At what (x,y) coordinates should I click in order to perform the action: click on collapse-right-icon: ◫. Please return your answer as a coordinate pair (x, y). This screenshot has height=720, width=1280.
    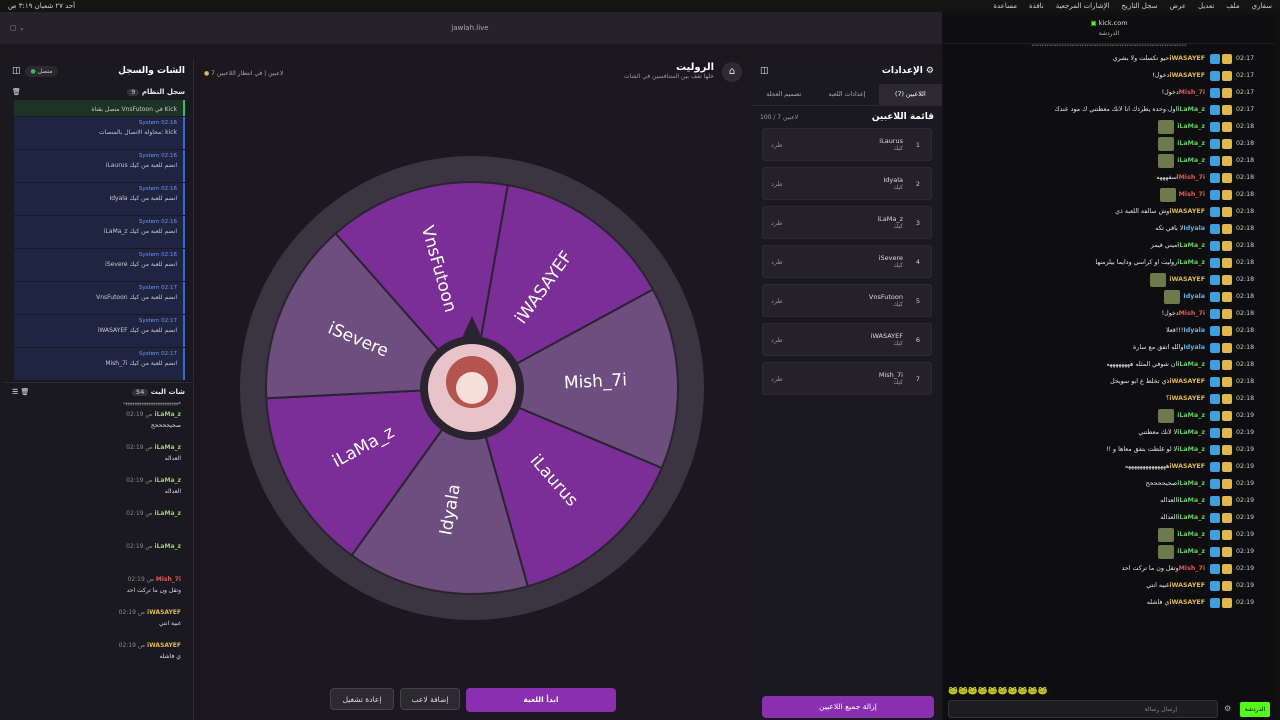
    Looking at the image, I should click on (764, 71).